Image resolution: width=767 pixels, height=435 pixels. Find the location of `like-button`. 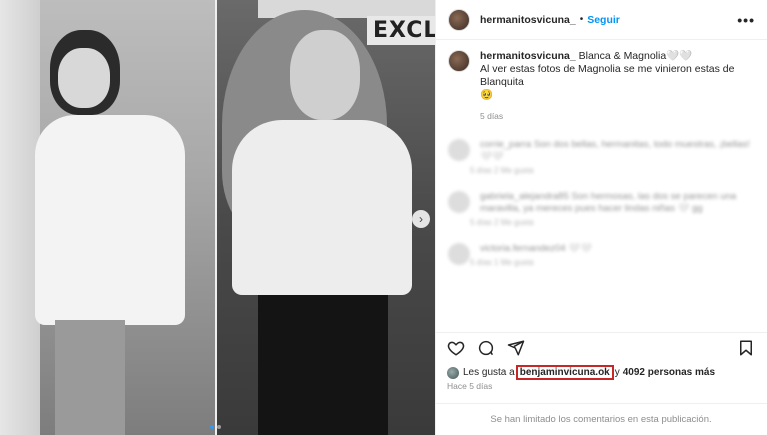

like-button is located at coordinates (456, 348).